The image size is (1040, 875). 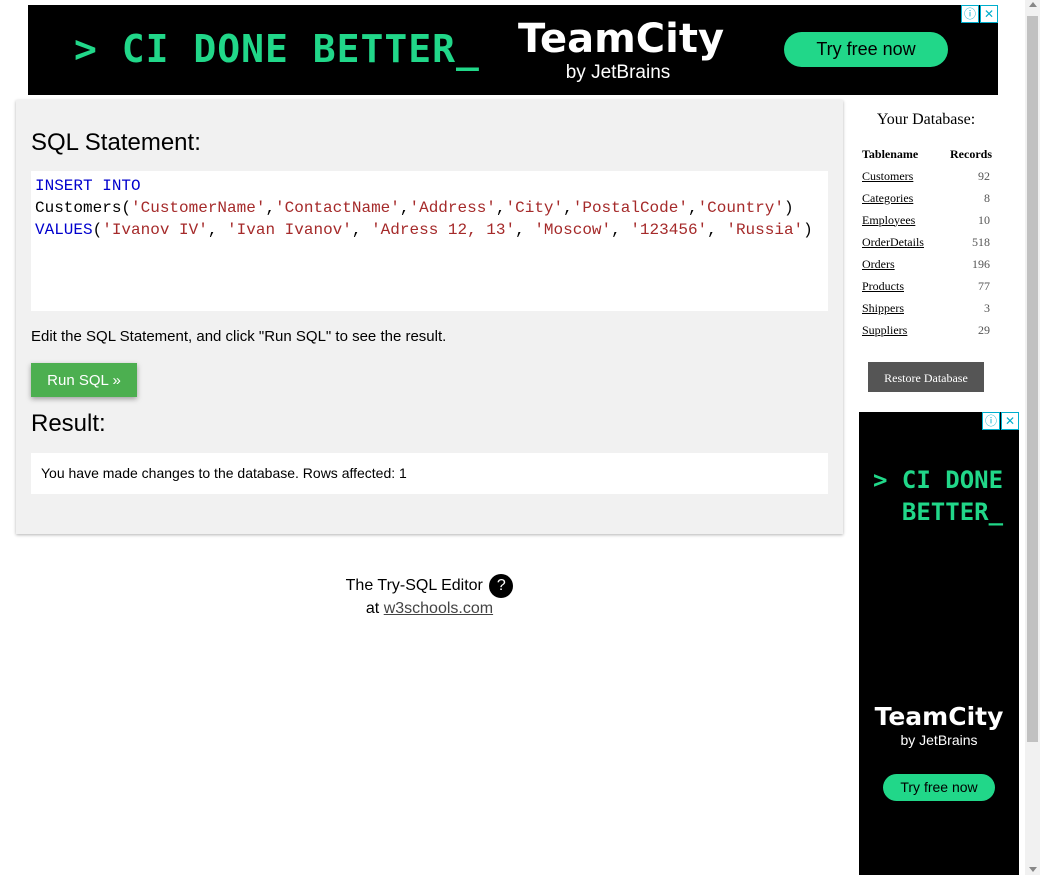 What do you see at coordinates (984, 219) in the screenshot?
I see `record-count: 10` at bounding box center [984, 219].